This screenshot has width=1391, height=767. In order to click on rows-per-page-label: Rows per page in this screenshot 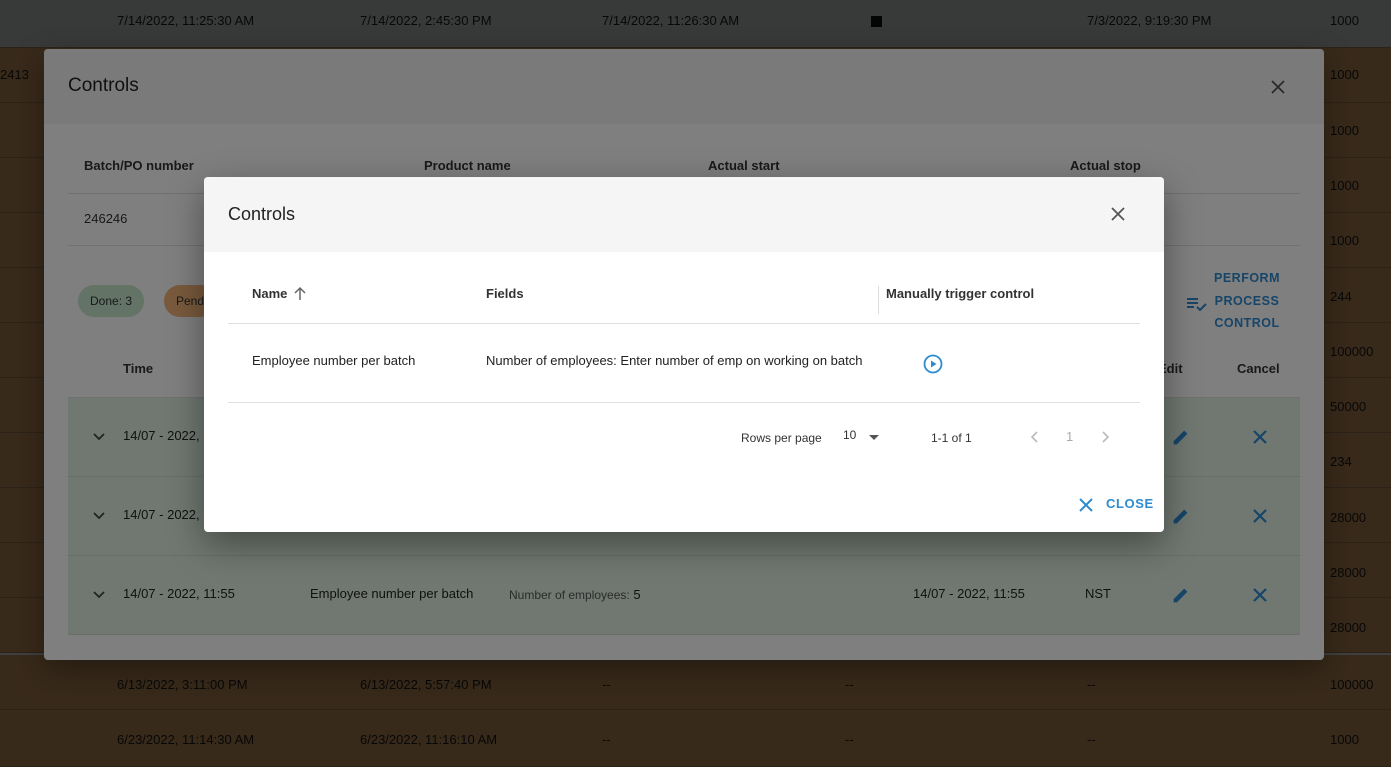, I will do `click(781, 438)`.